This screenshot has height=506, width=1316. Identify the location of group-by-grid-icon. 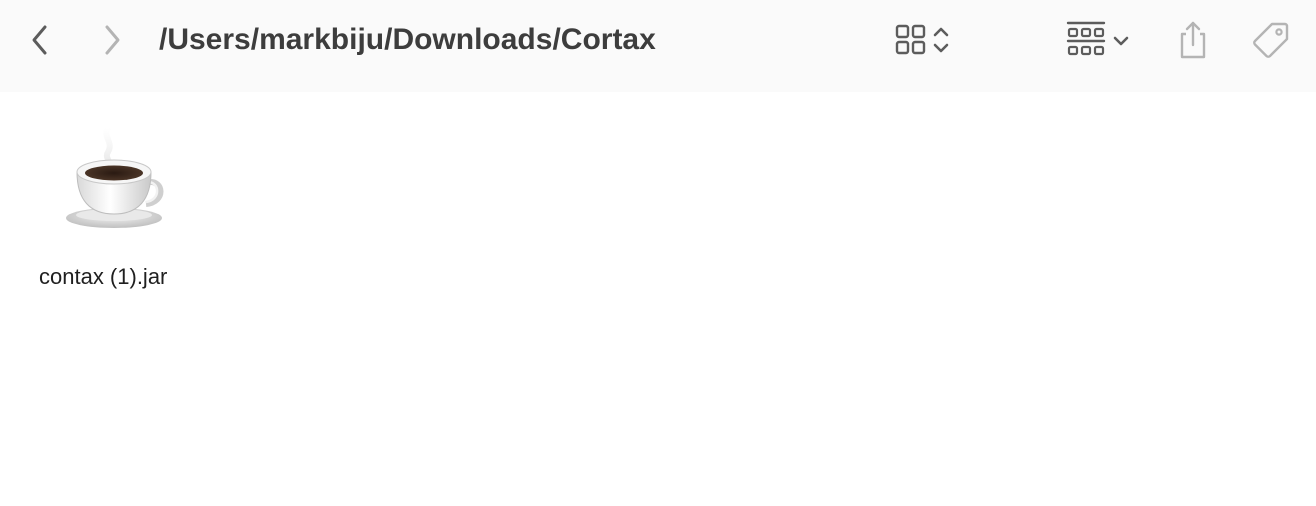
(1086, 38).